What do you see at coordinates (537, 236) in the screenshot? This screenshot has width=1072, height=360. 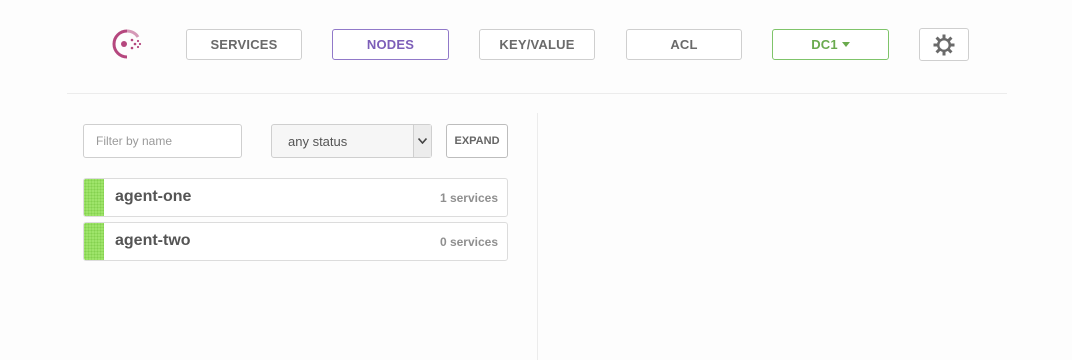 I see `column-divider` at bounding box center [537, 236].